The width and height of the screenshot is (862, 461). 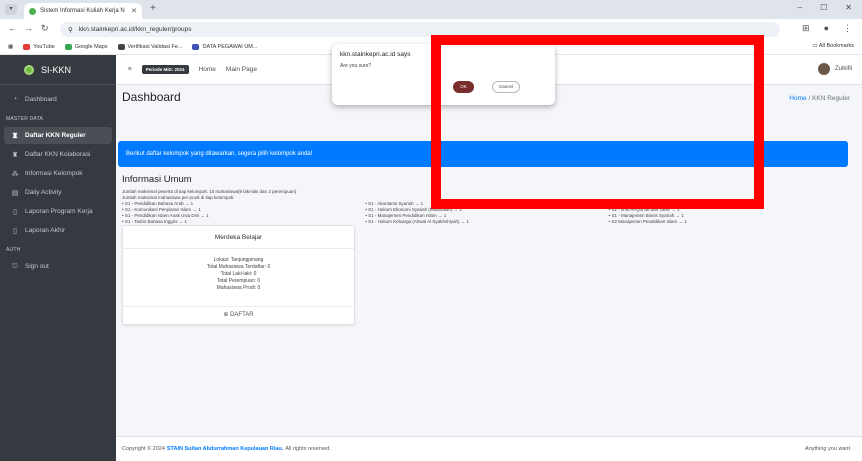 I want to click on sidebar-item-daftar-kkn-kolaborasi: ♜ Daftar KKN Kolaborasi, so click(x=58, y=154).